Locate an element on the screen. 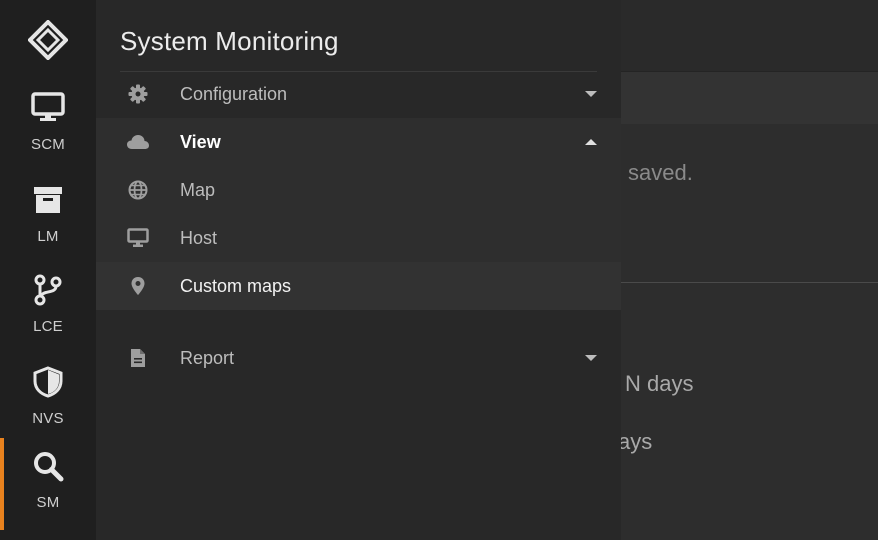  rail-item-label: SM is located at coordinates (48, 502).